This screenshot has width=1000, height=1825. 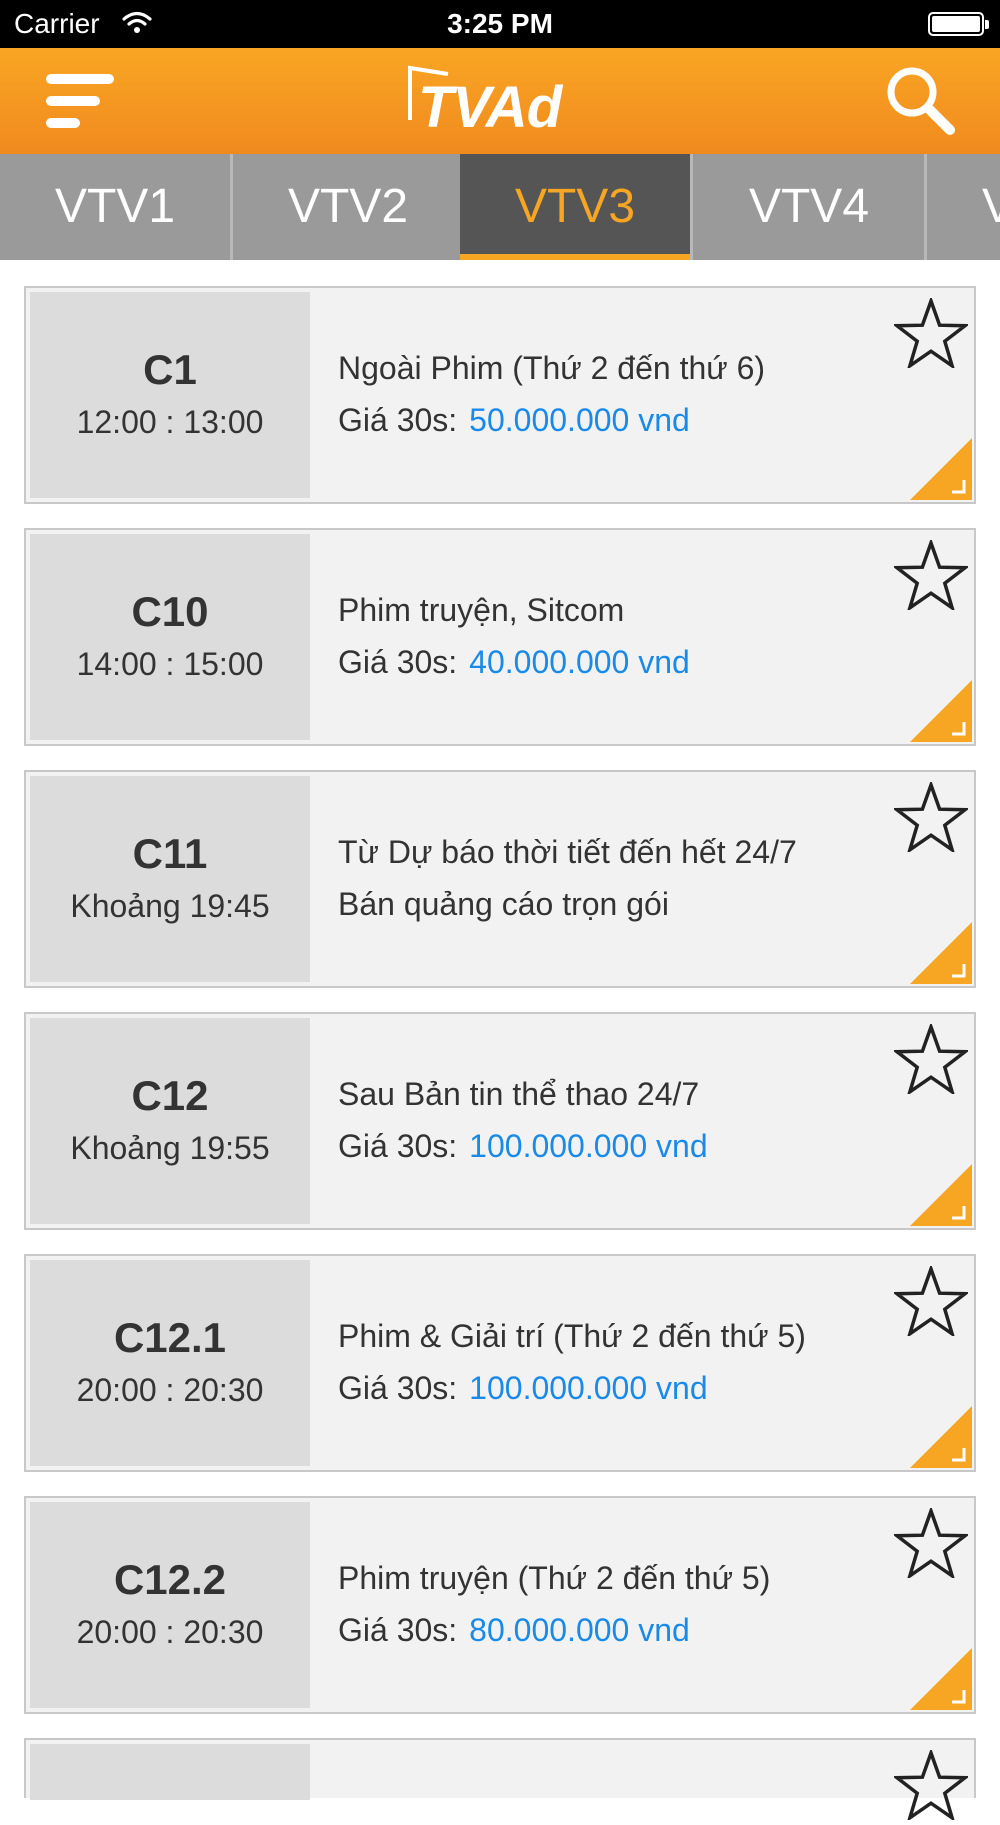 I want to click on slot-title: Ngoài Phim (Thứ 2 đến thứ 6), so click(x=552, y=368).